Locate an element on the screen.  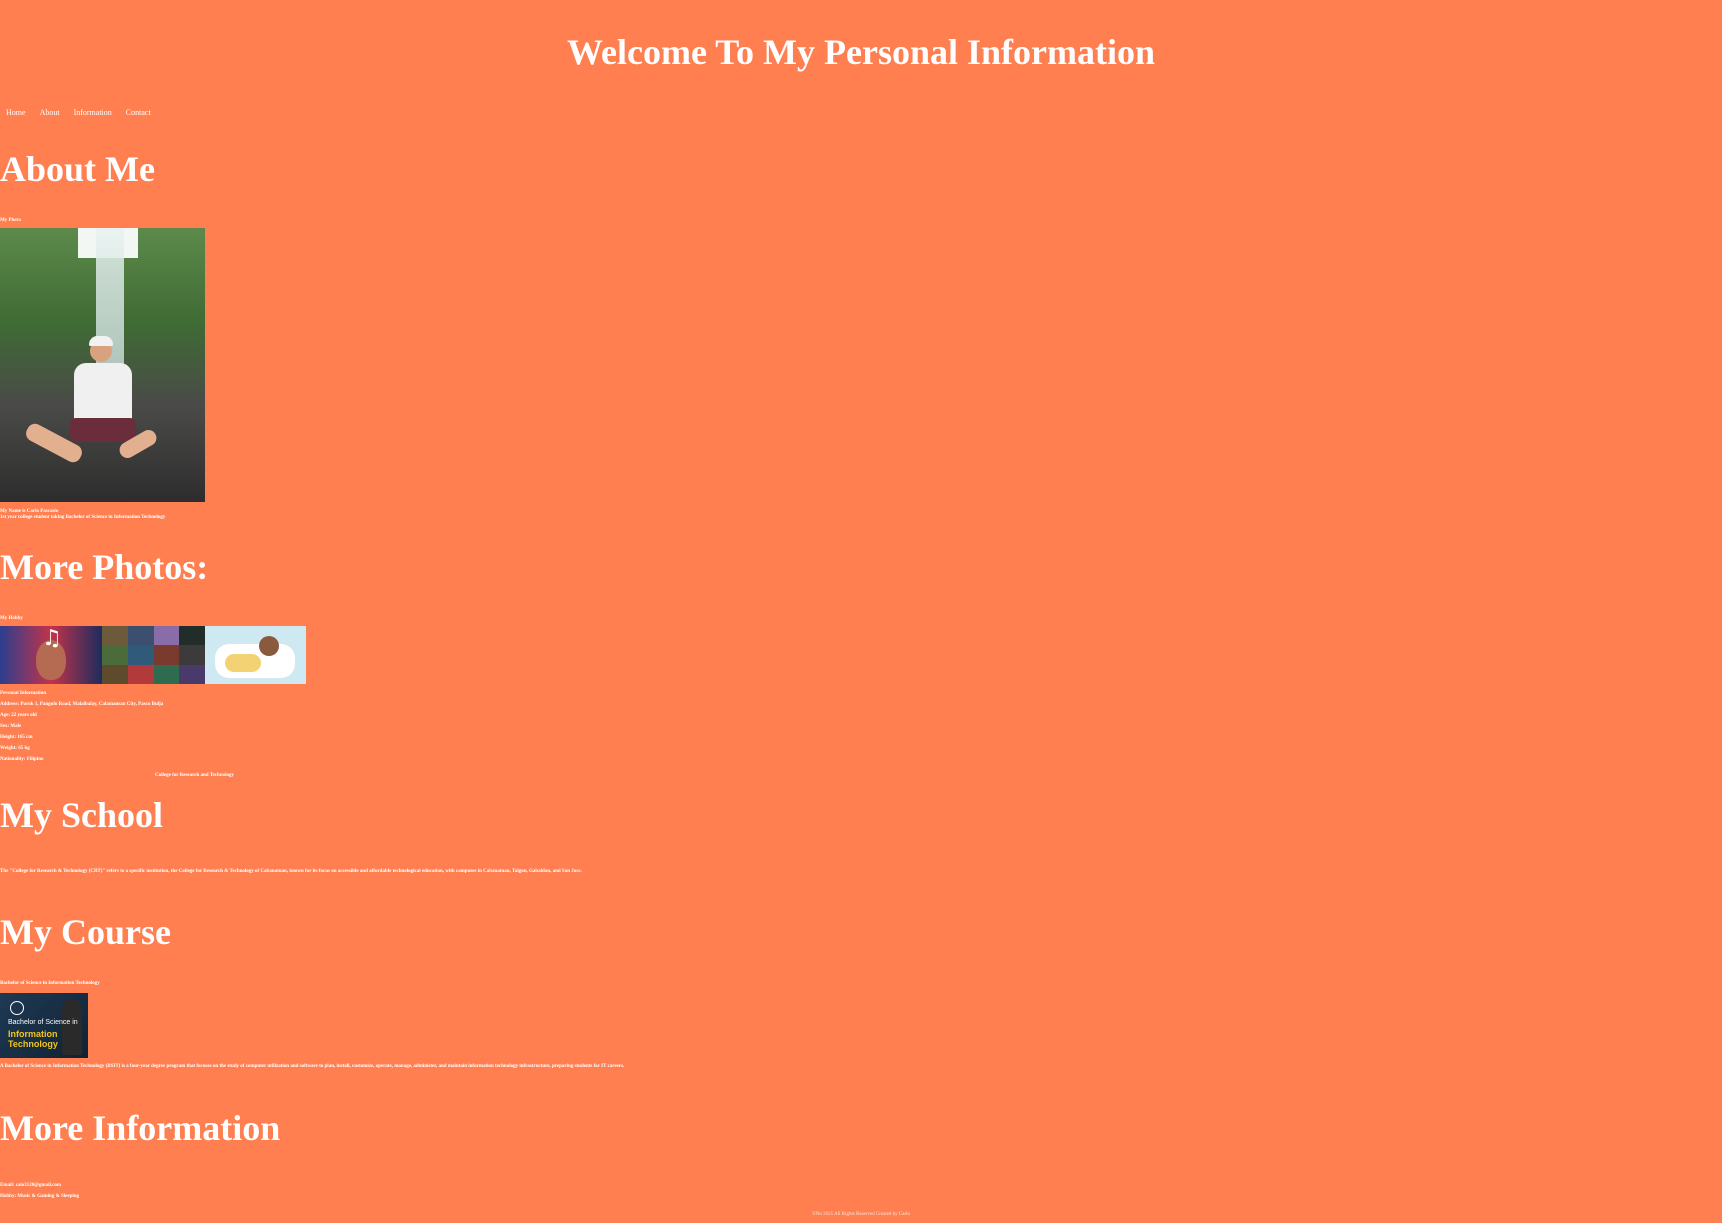
hobby-music-image: ♫ is located at coordinates (51, 655).